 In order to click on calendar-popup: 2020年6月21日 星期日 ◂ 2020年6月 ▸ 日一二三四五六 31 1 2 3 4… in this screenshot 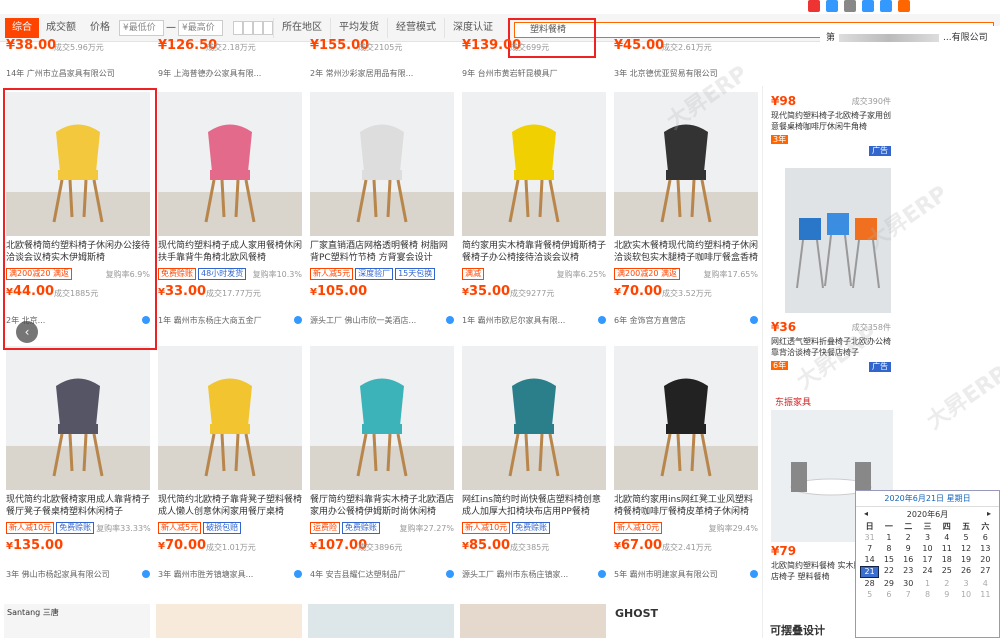, I will do `click(927, 564)`.